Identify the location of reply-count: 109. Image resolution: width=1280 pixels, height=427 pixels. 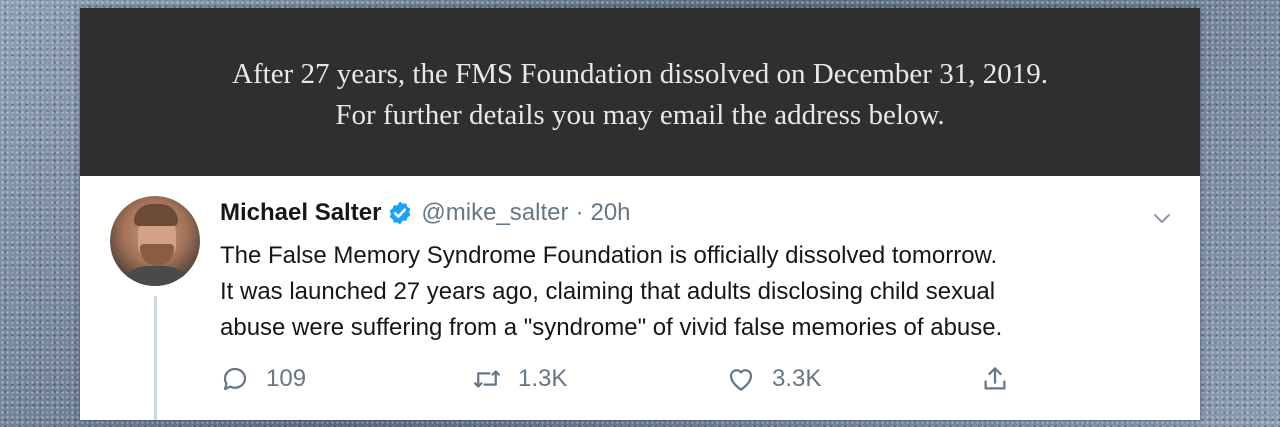
(286, 378).